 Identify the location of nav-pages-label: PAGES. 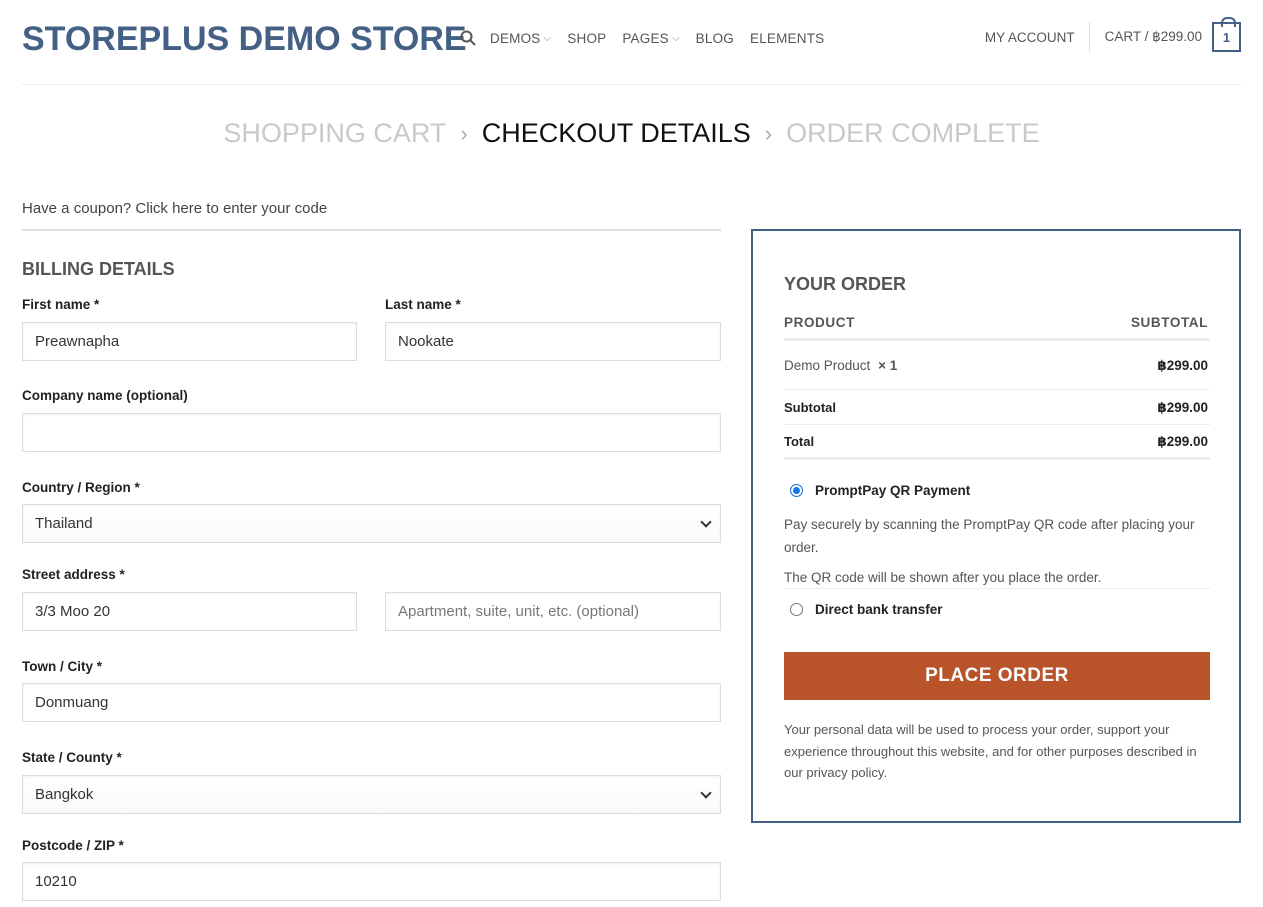
(645, 38).